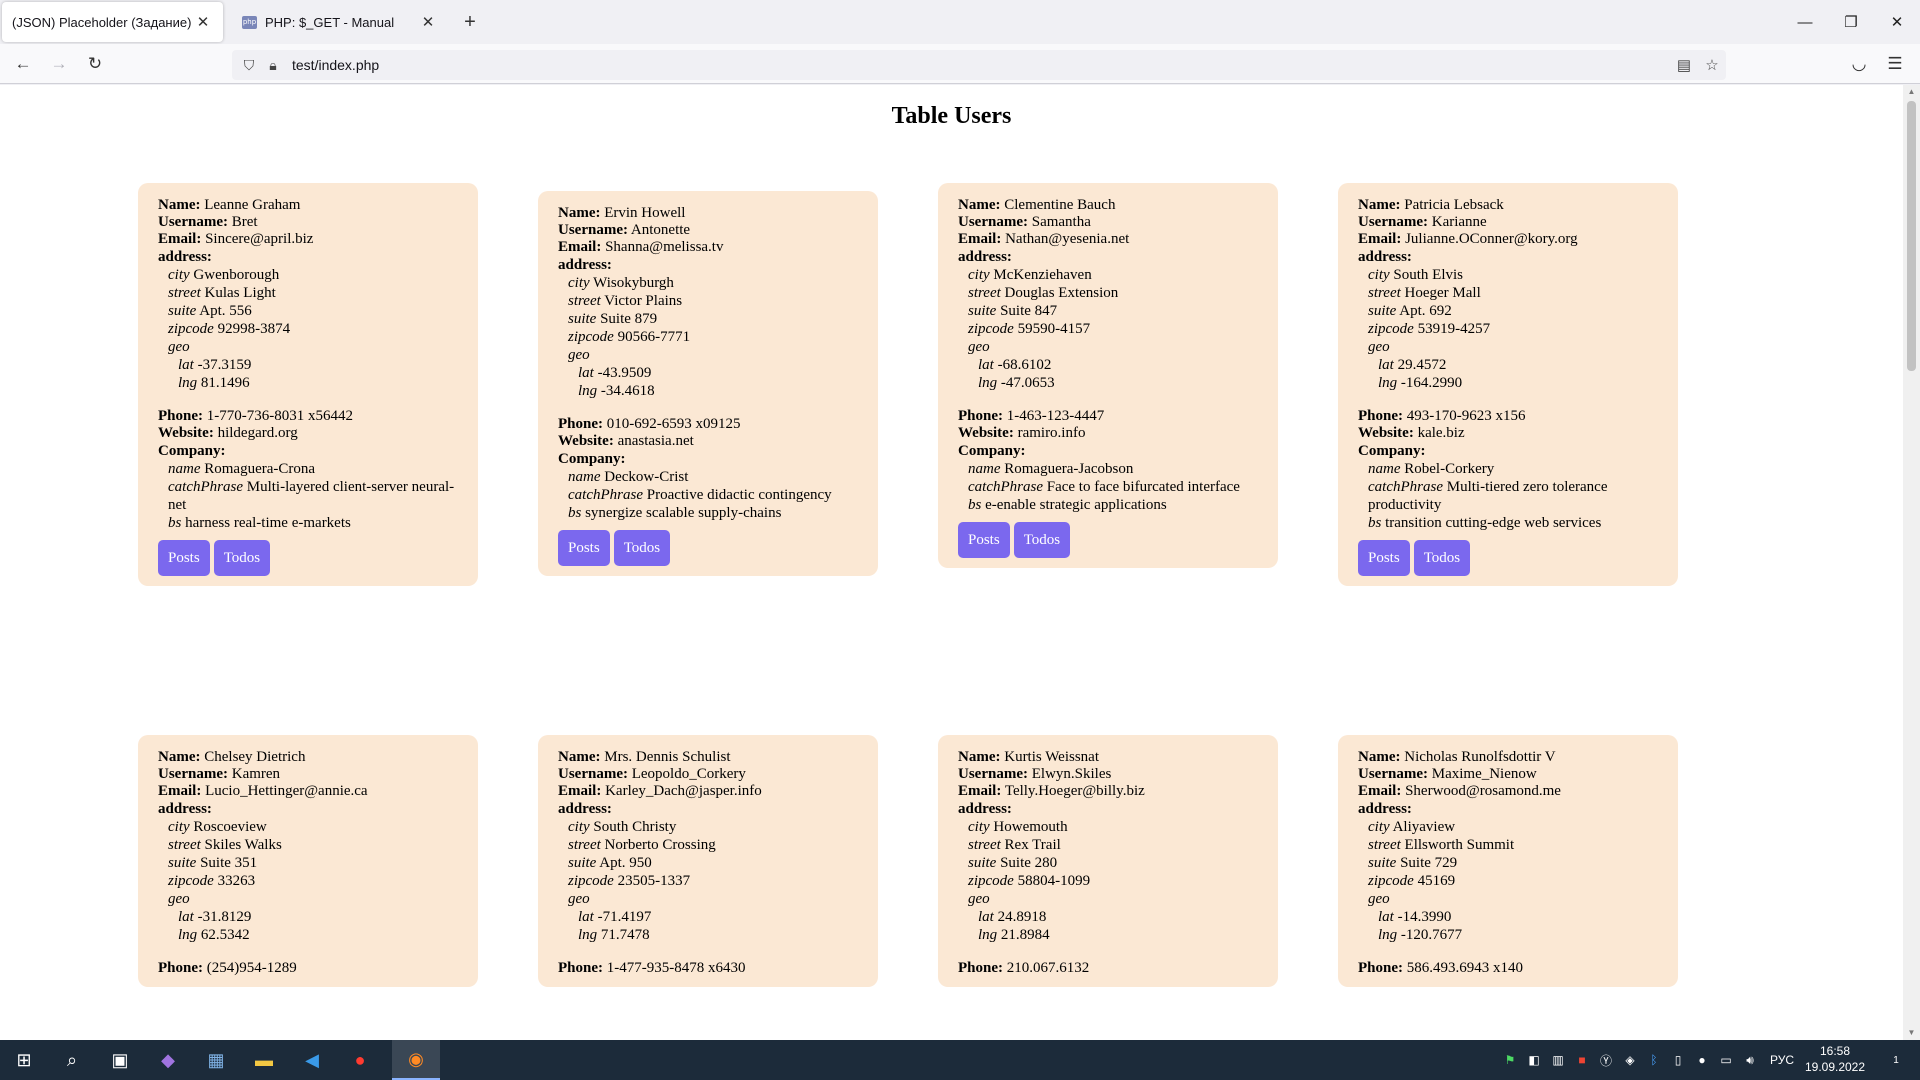 This screenshot has height=1080, width=1920. What do you see at coordinates (340, 22) in the screenshot?
I see `tab-php-manual: php PHP: $_GET - Manual ✕` at bounding box center [340, 22].